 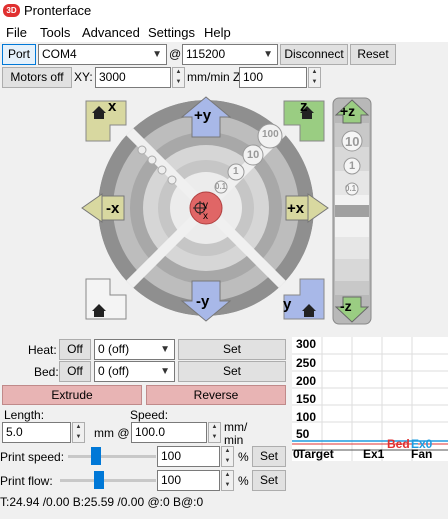 I want to click on print-speed-label: Print speed:, so click(x=32, y=457).